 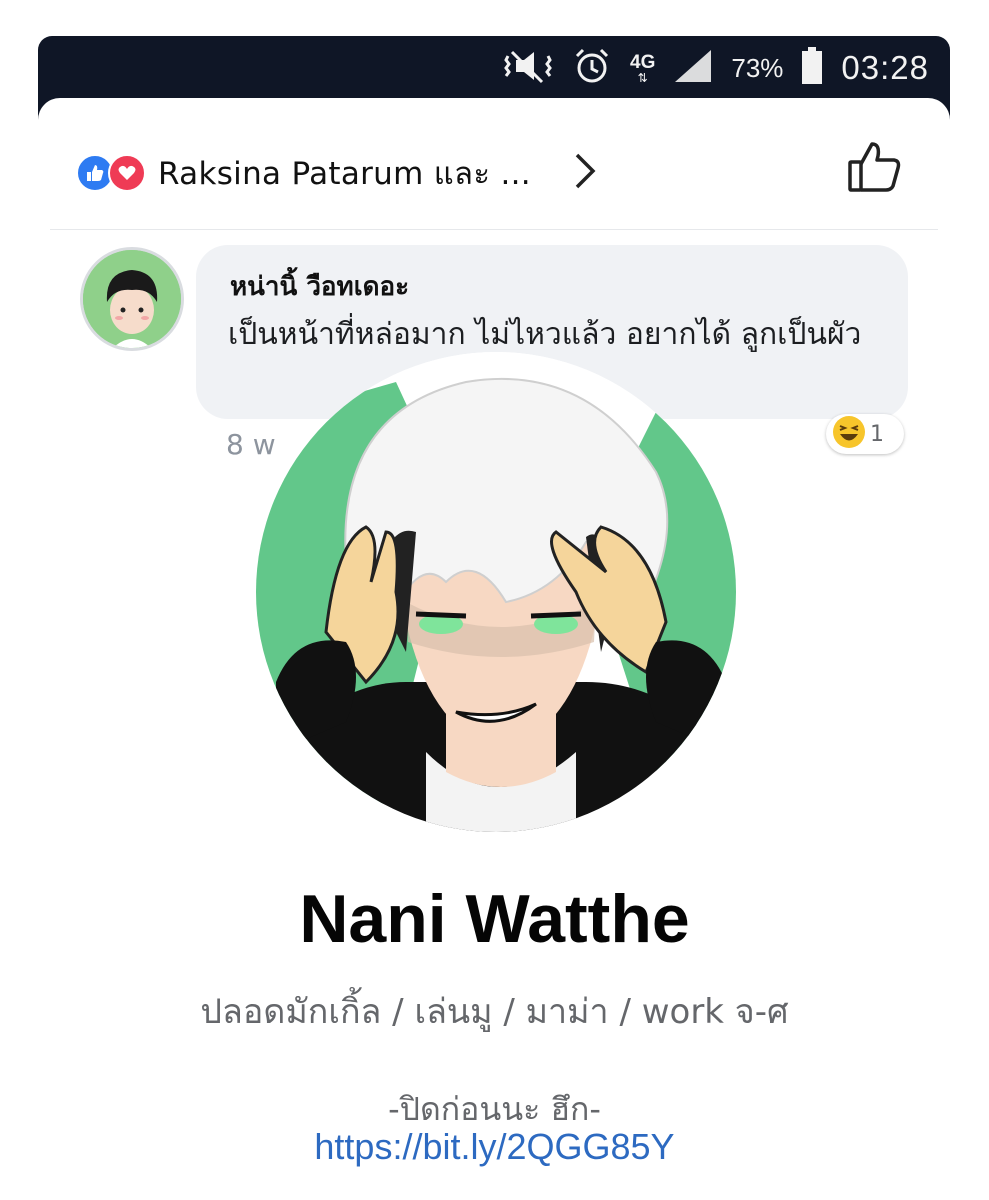 What do you see at coordinates (127, 173) in the screenshot?
I see `love-reaction-icon` at bounding box center [127, 173].